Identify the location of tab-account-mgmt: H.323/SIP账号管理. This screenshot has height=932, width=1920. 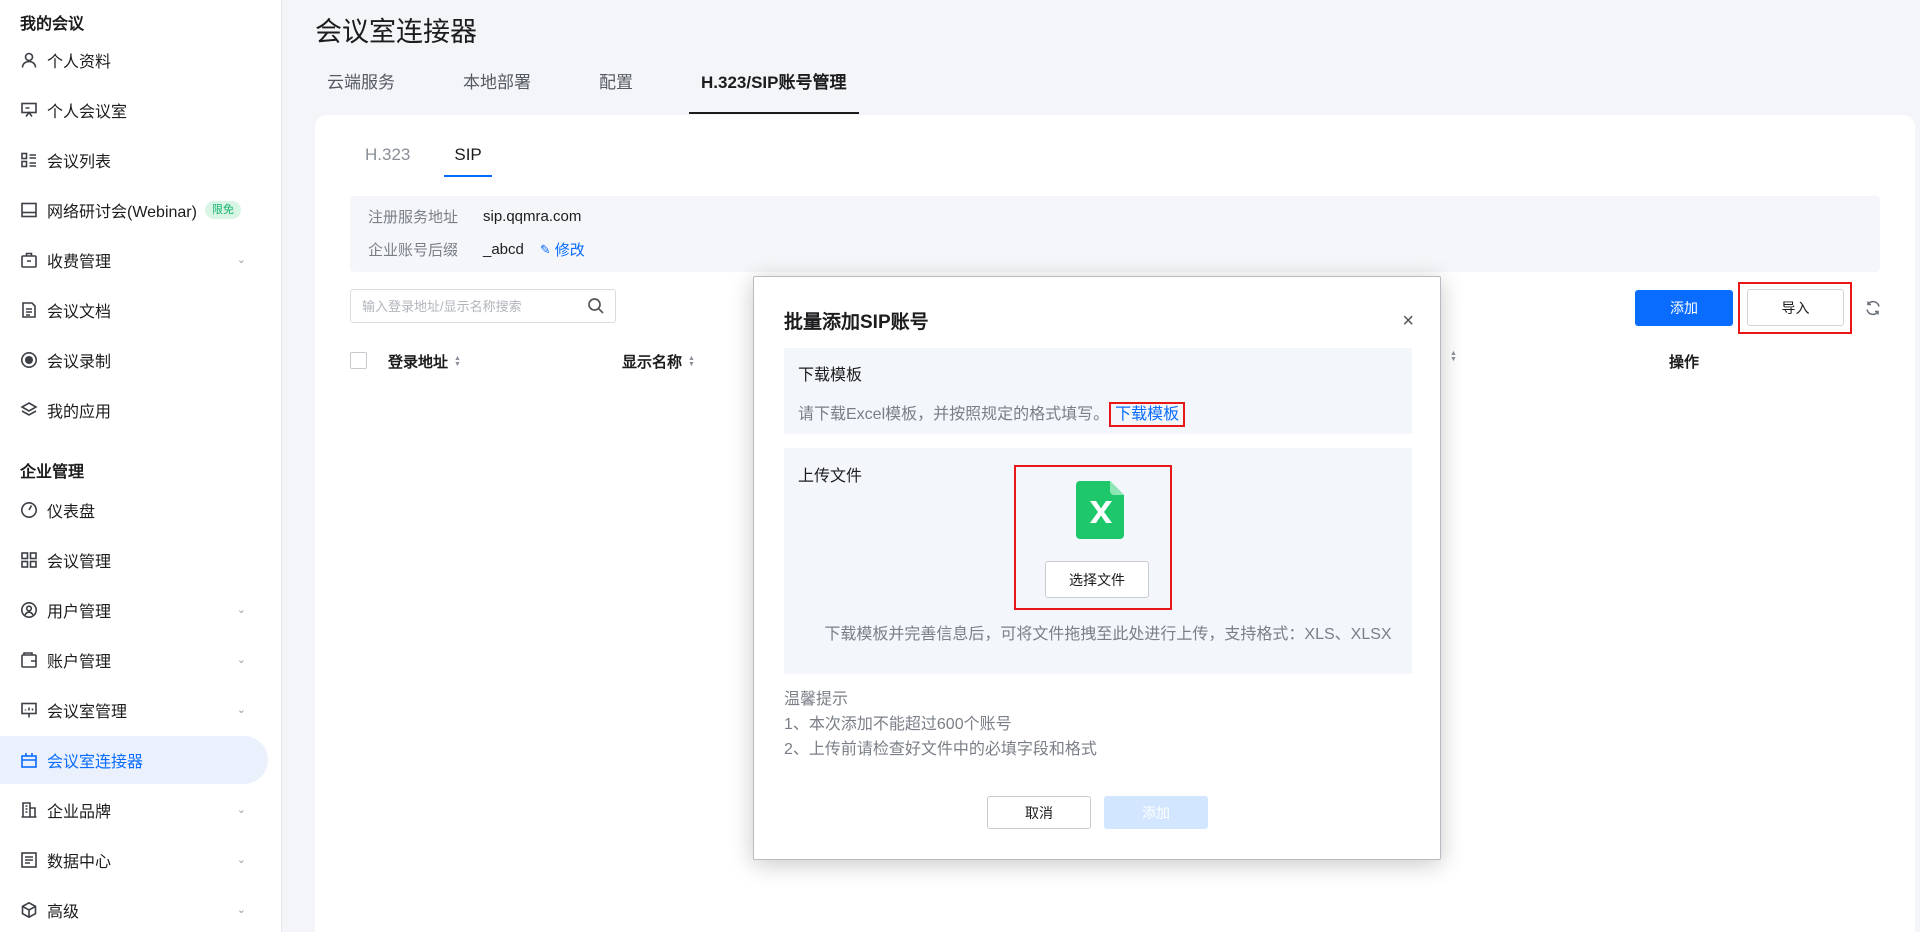
(774, 87).